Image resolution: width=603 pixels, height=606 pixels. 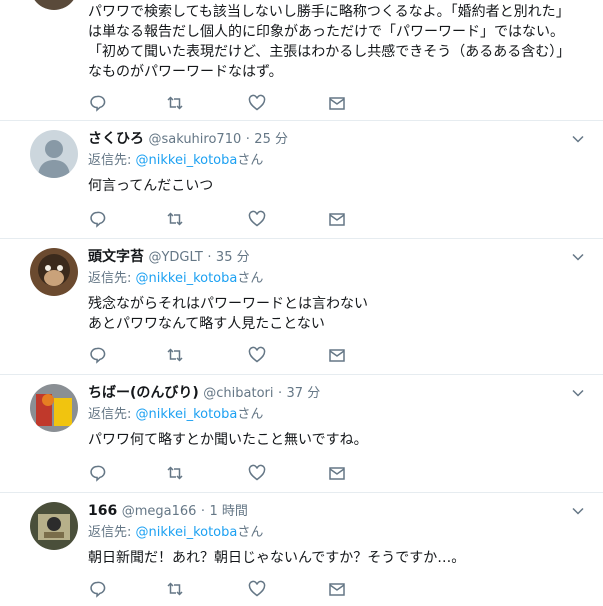 I want to click on tweet-header: 頭文字苔 @YDGLT · 35 分, so click(x=169, y=257).